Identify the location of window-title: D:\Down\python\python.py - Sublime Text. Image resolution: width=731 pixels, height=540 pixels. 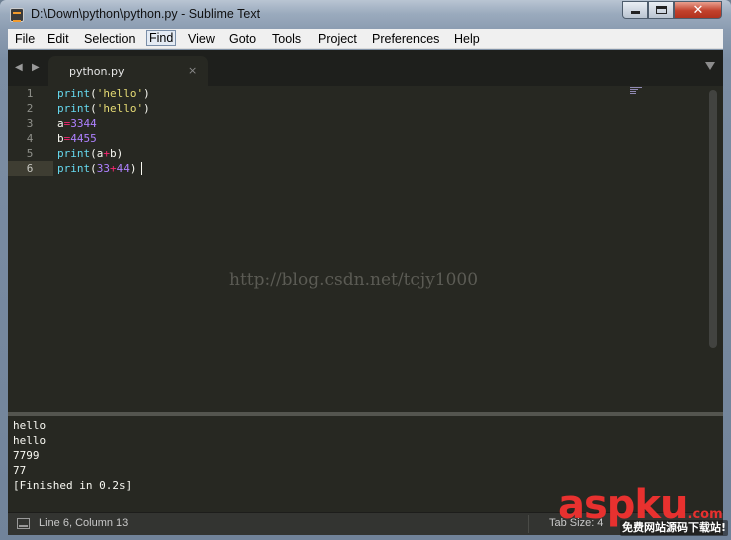
(146, 14).